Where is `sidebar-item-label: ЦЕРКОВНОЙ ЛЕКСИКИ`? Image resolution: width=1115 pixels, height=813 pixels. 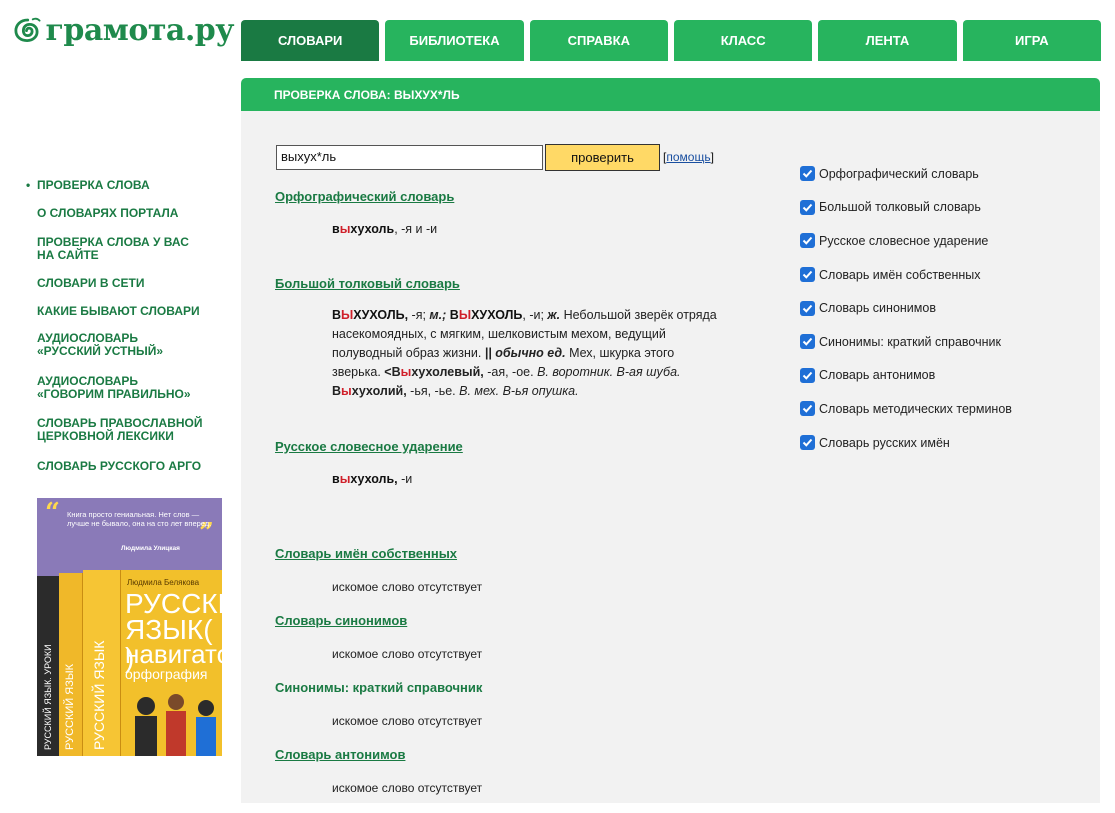
sidebar-item-label: ЦЕРКОВНОЙ ЛЕКСИКИ is located at coordinates (105, 436).